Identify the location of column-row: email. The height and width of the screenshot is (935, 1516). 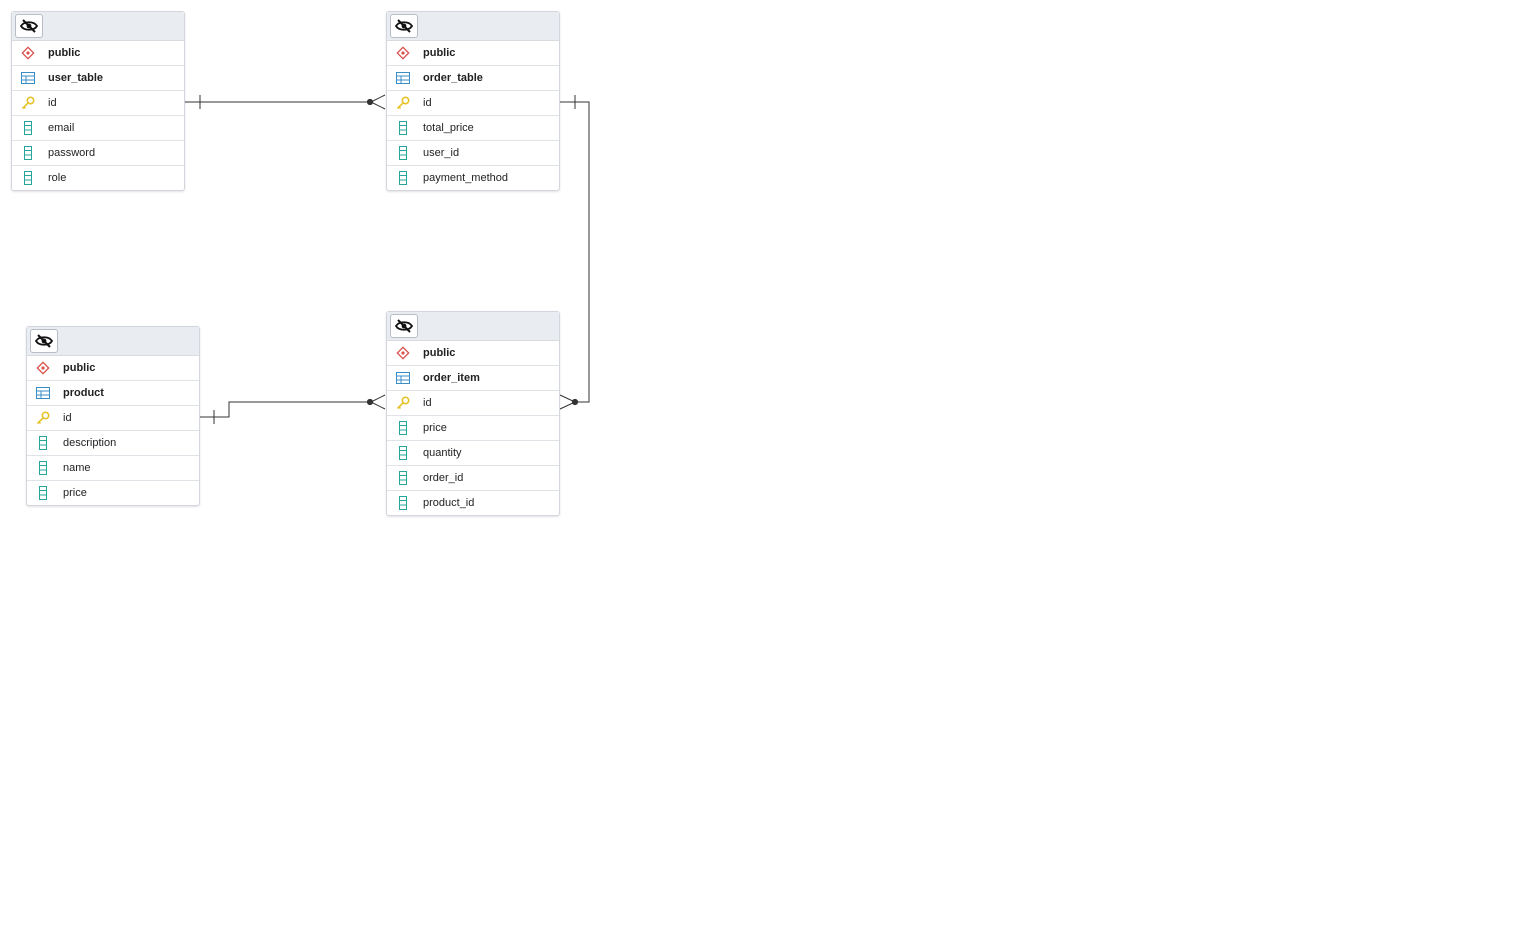
(98, 128).